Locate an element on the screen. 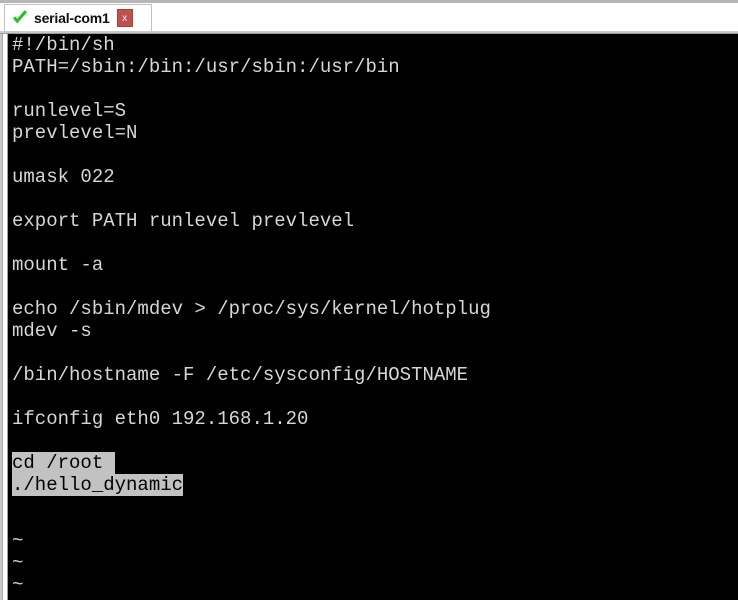 The width and height of the screenshot is (738, 600). window-left-frame-inner is located at coordinates (1, 317).